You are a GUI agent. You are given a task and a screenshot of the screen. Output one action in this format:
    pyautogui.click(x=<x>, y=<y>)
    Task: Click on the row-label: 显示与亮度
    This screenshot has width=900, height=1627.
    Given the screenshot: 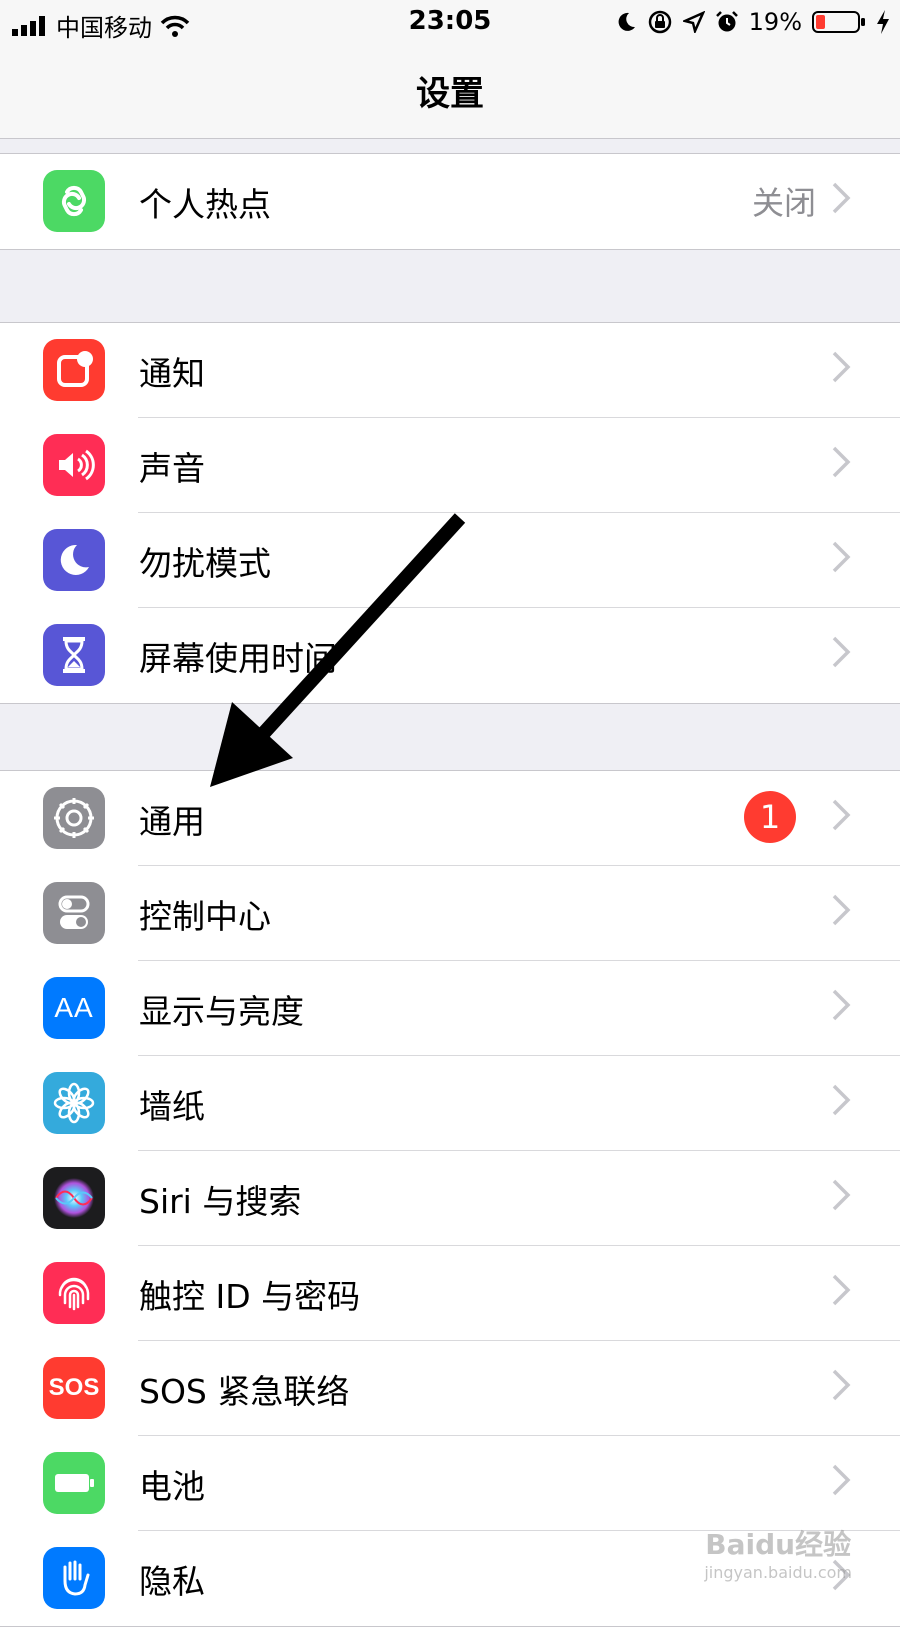 What is the action you would take?
    pyautogui.click(x=221, y=1011)
    